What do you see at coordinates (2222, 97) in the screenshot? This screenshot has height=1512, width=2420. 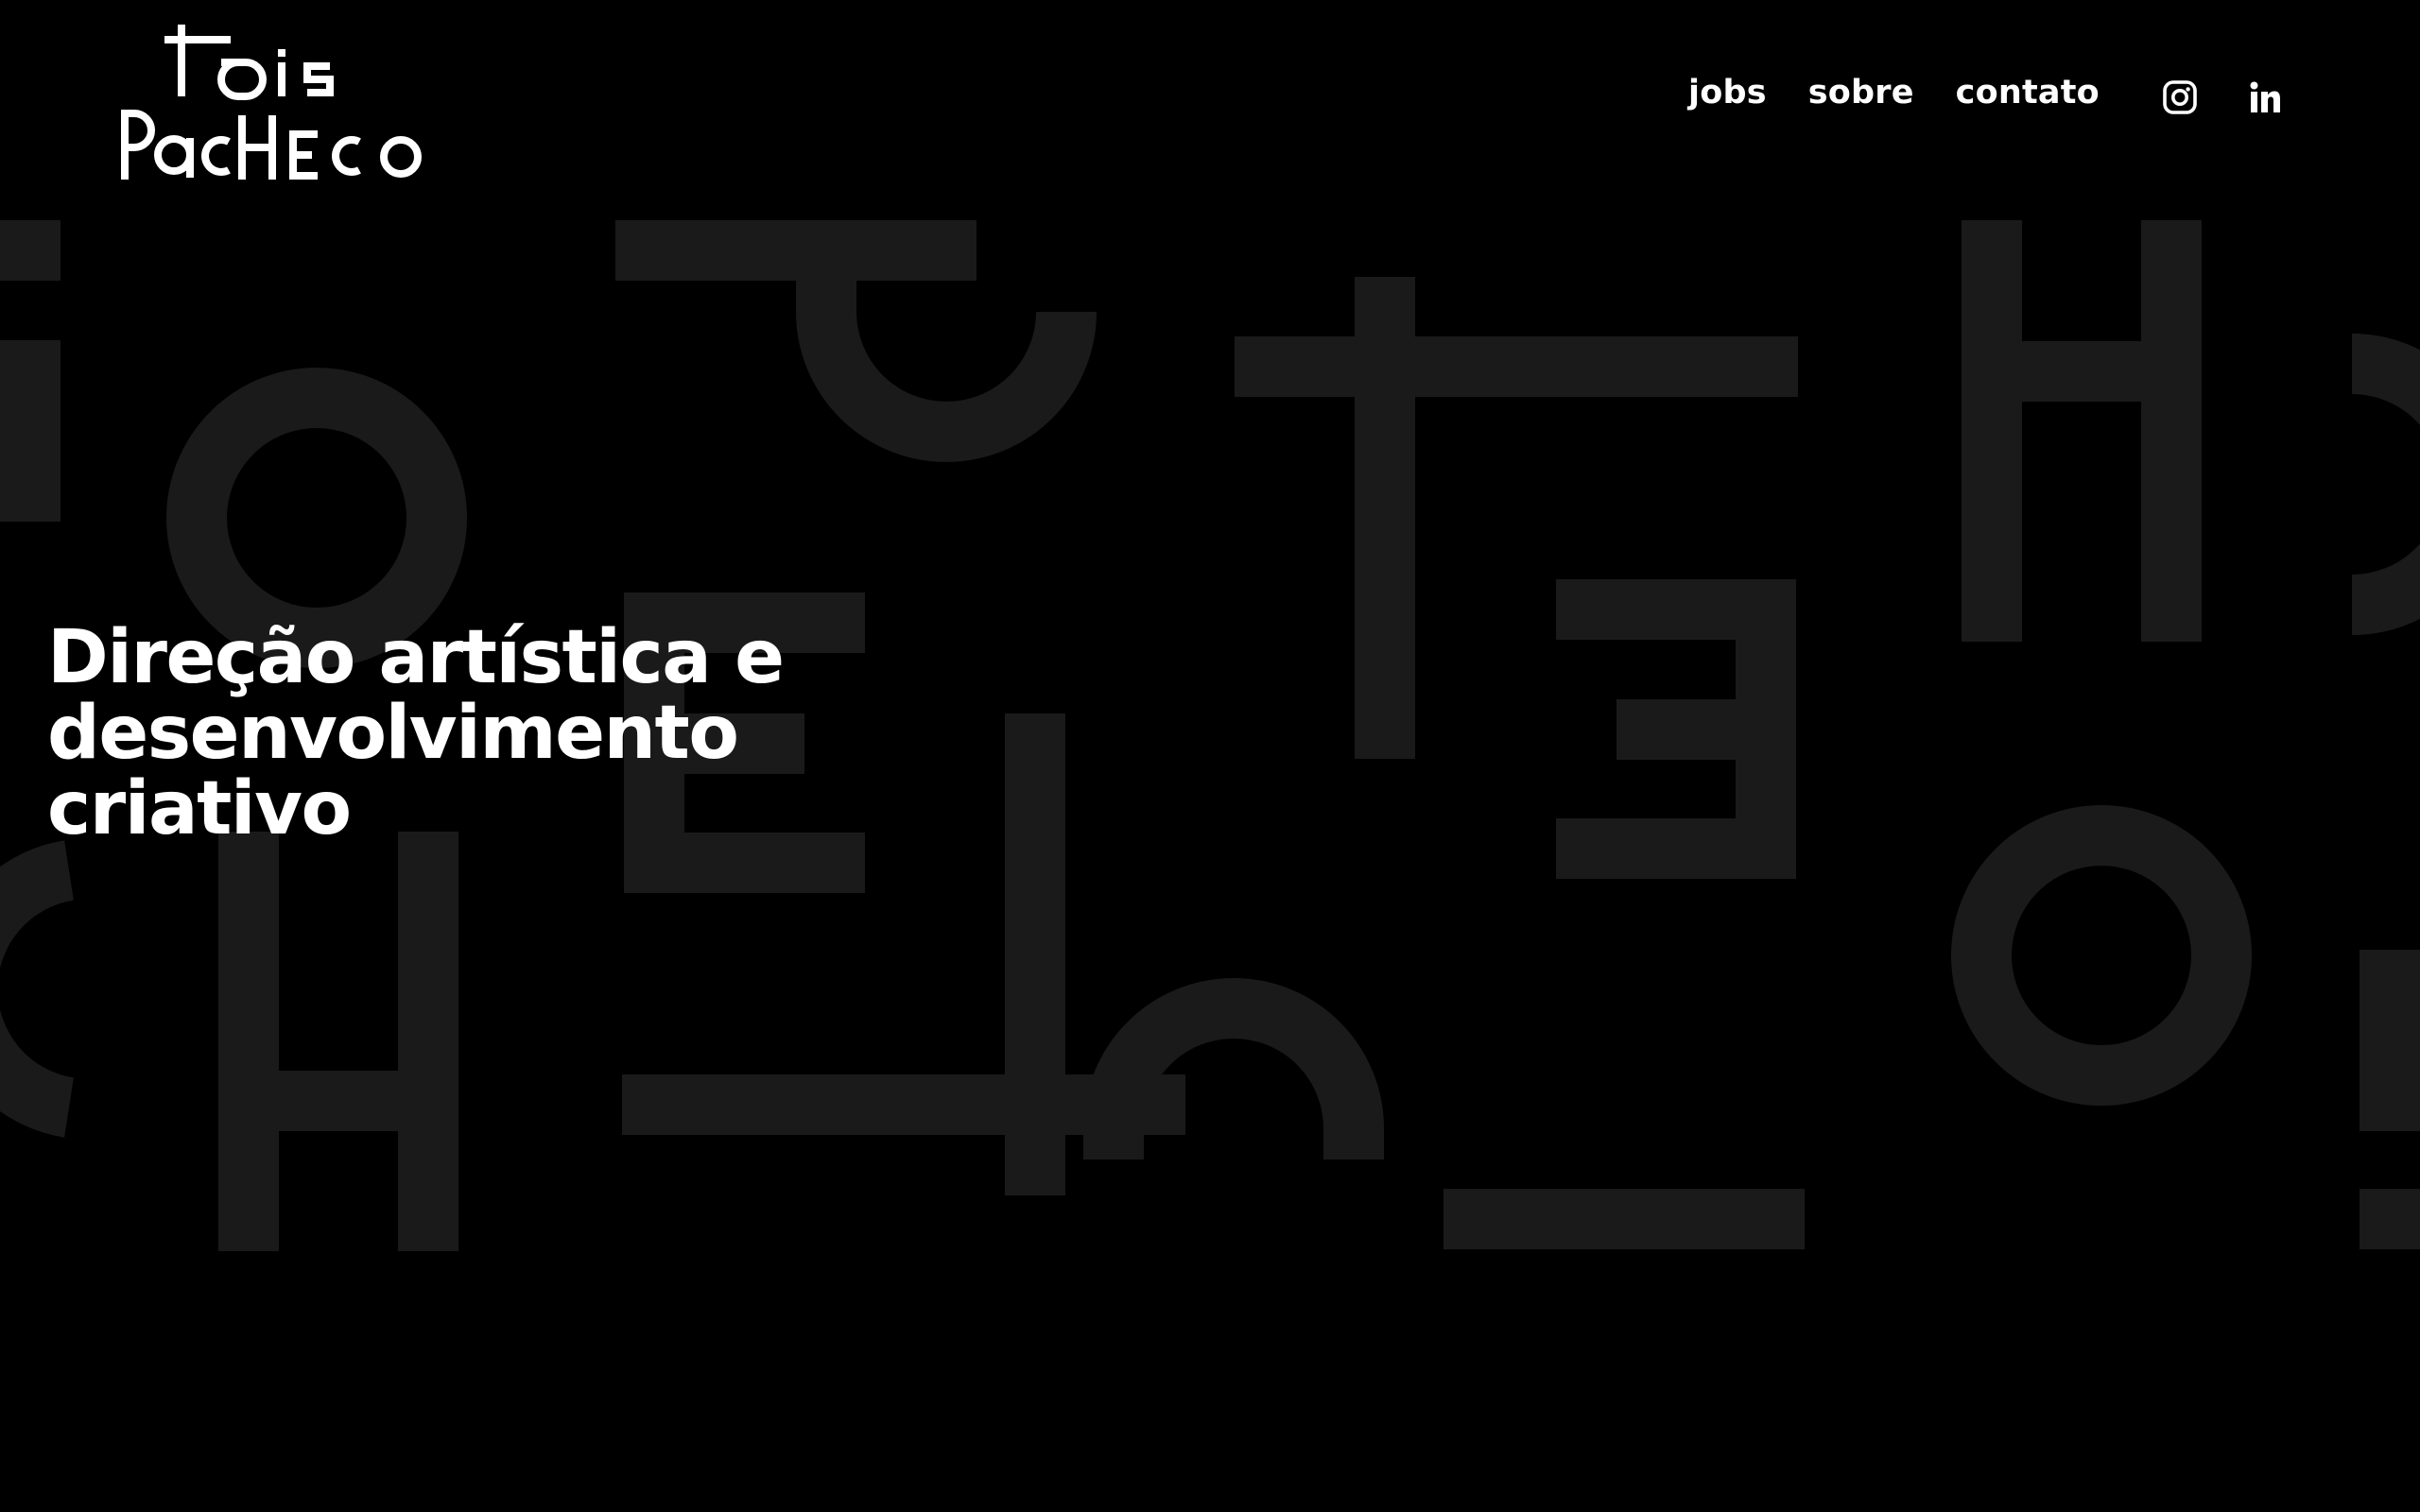 I see `social-links` at bounding box center [2222, 97].